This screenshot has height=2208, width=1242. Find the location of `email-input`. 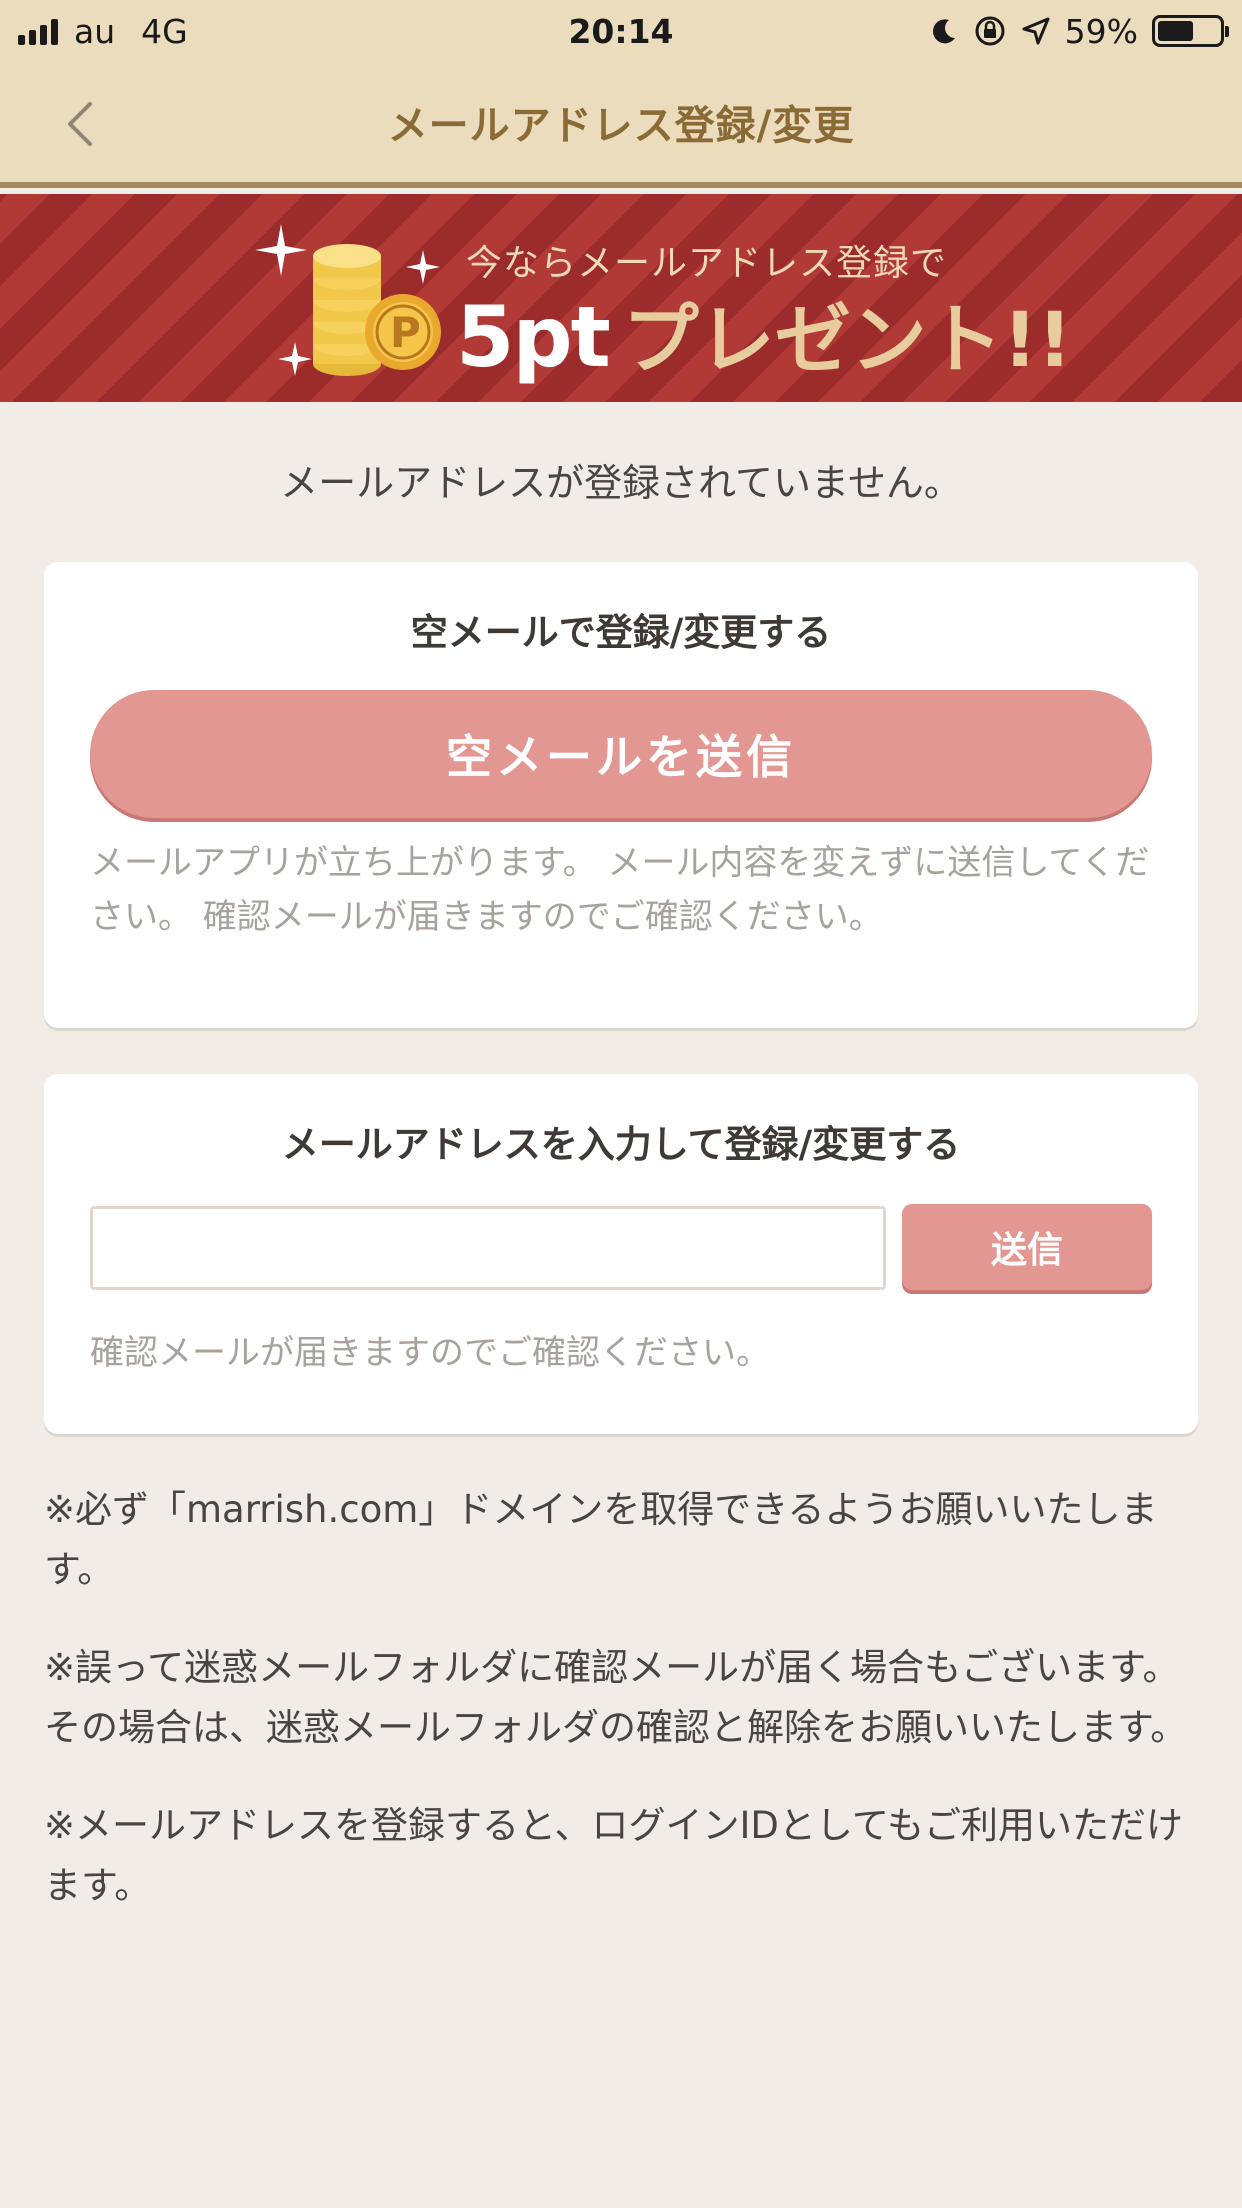

email-input is located at coordinates (488, 1248).